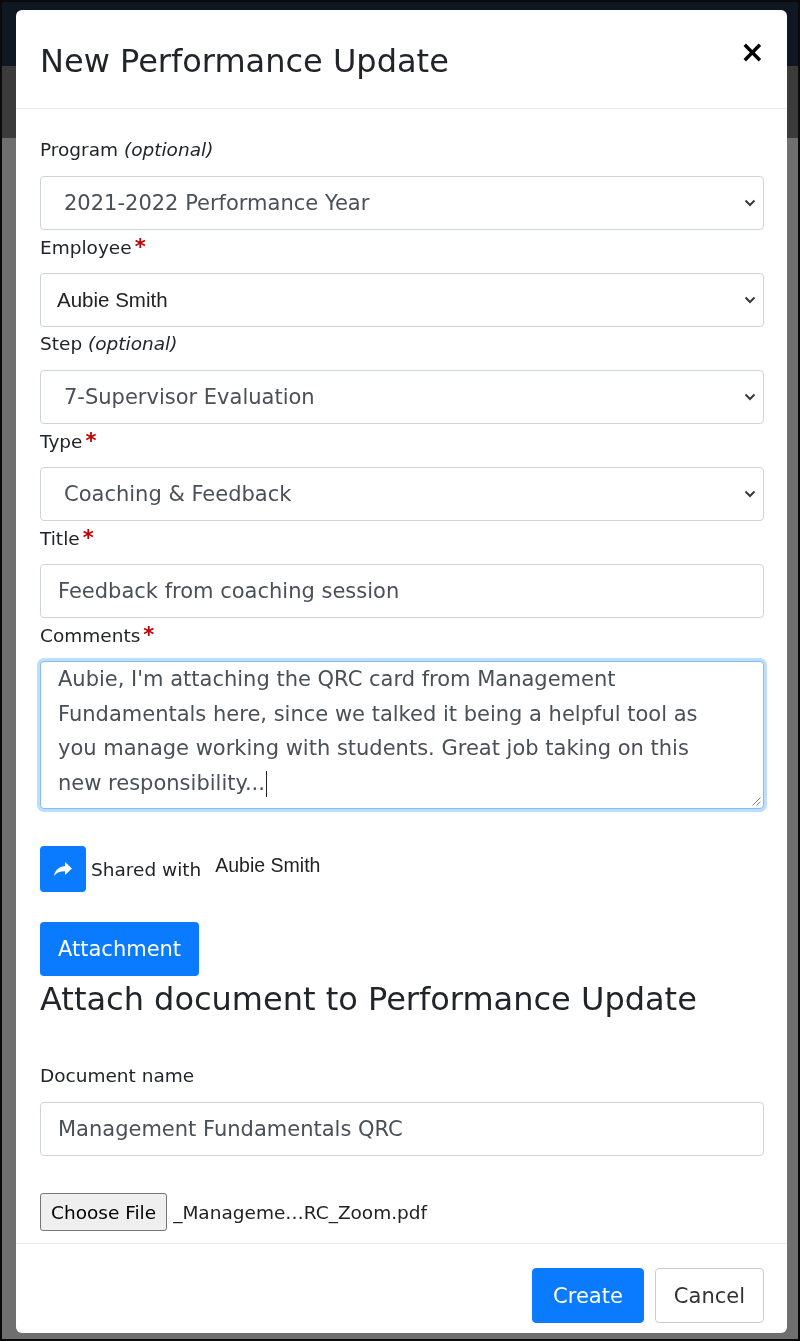  What do you see at coordinates (402, 300) in the screenshot?
I see `select-field: Aubie Smith` at bounding box center [402, 300].